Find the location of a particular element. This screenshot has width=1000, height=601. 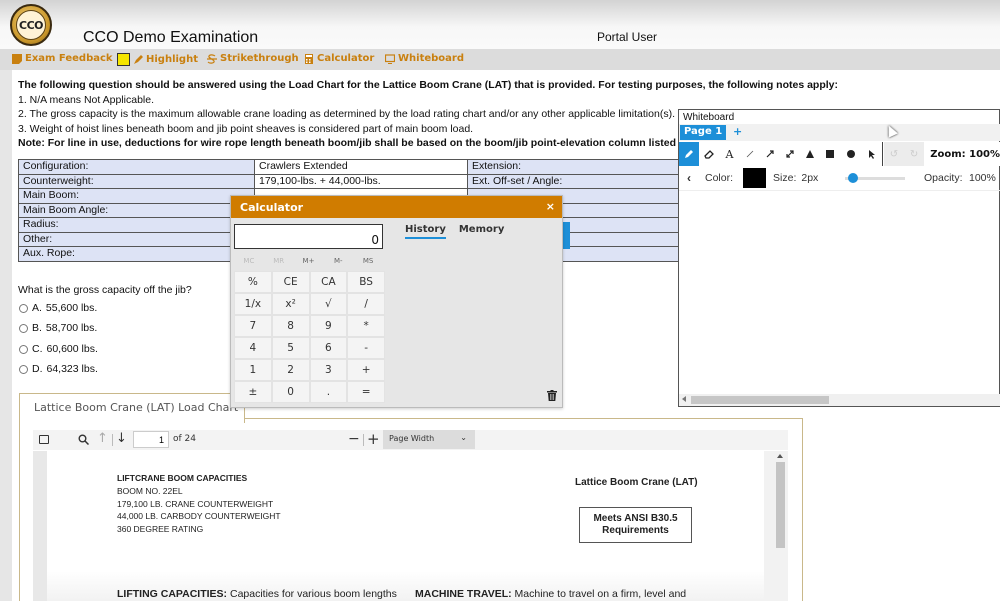

cco-logo: CCO is located at coordinates (31, 25).